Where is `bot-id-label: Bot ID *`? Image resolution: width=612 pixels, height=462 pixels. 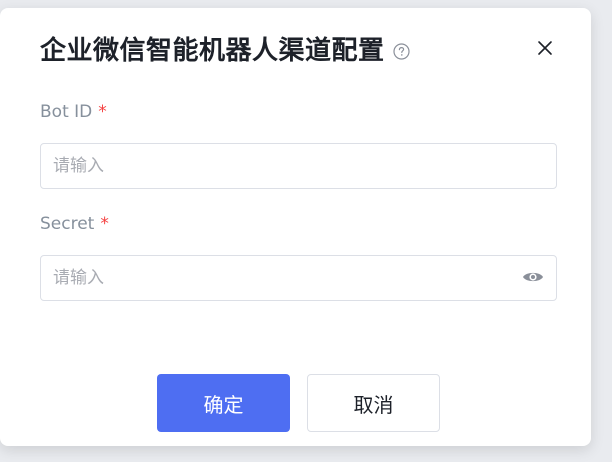 bot-id-label: Bot ID * is located at coordinates (73, 112).